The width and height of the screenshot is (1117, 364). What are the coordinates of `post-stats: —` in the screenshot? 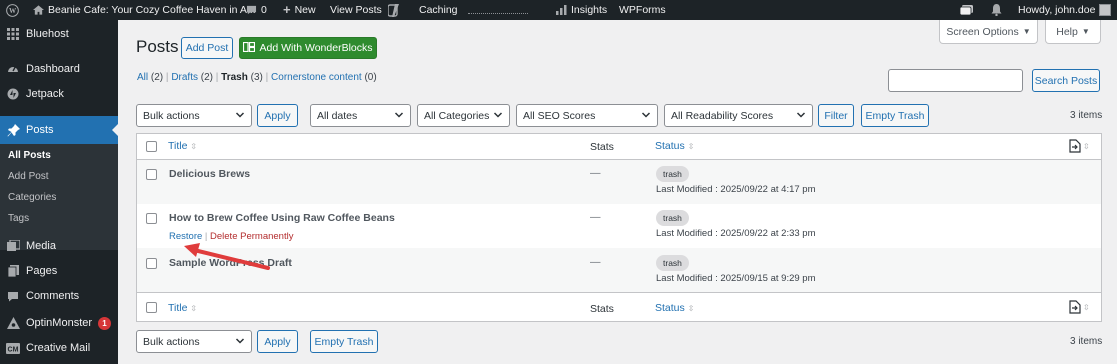 It's located at (595, 262).